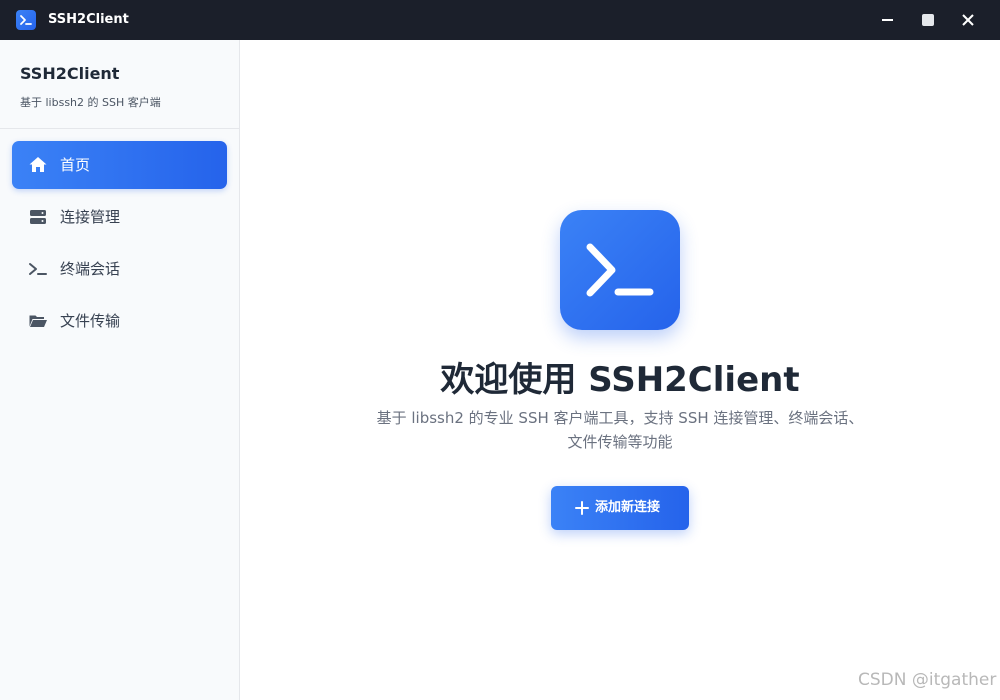 This screenshot has width=1000, height=700. I want to click on sidebar-item-file-transfer: 文件传输, so click(119, 321).